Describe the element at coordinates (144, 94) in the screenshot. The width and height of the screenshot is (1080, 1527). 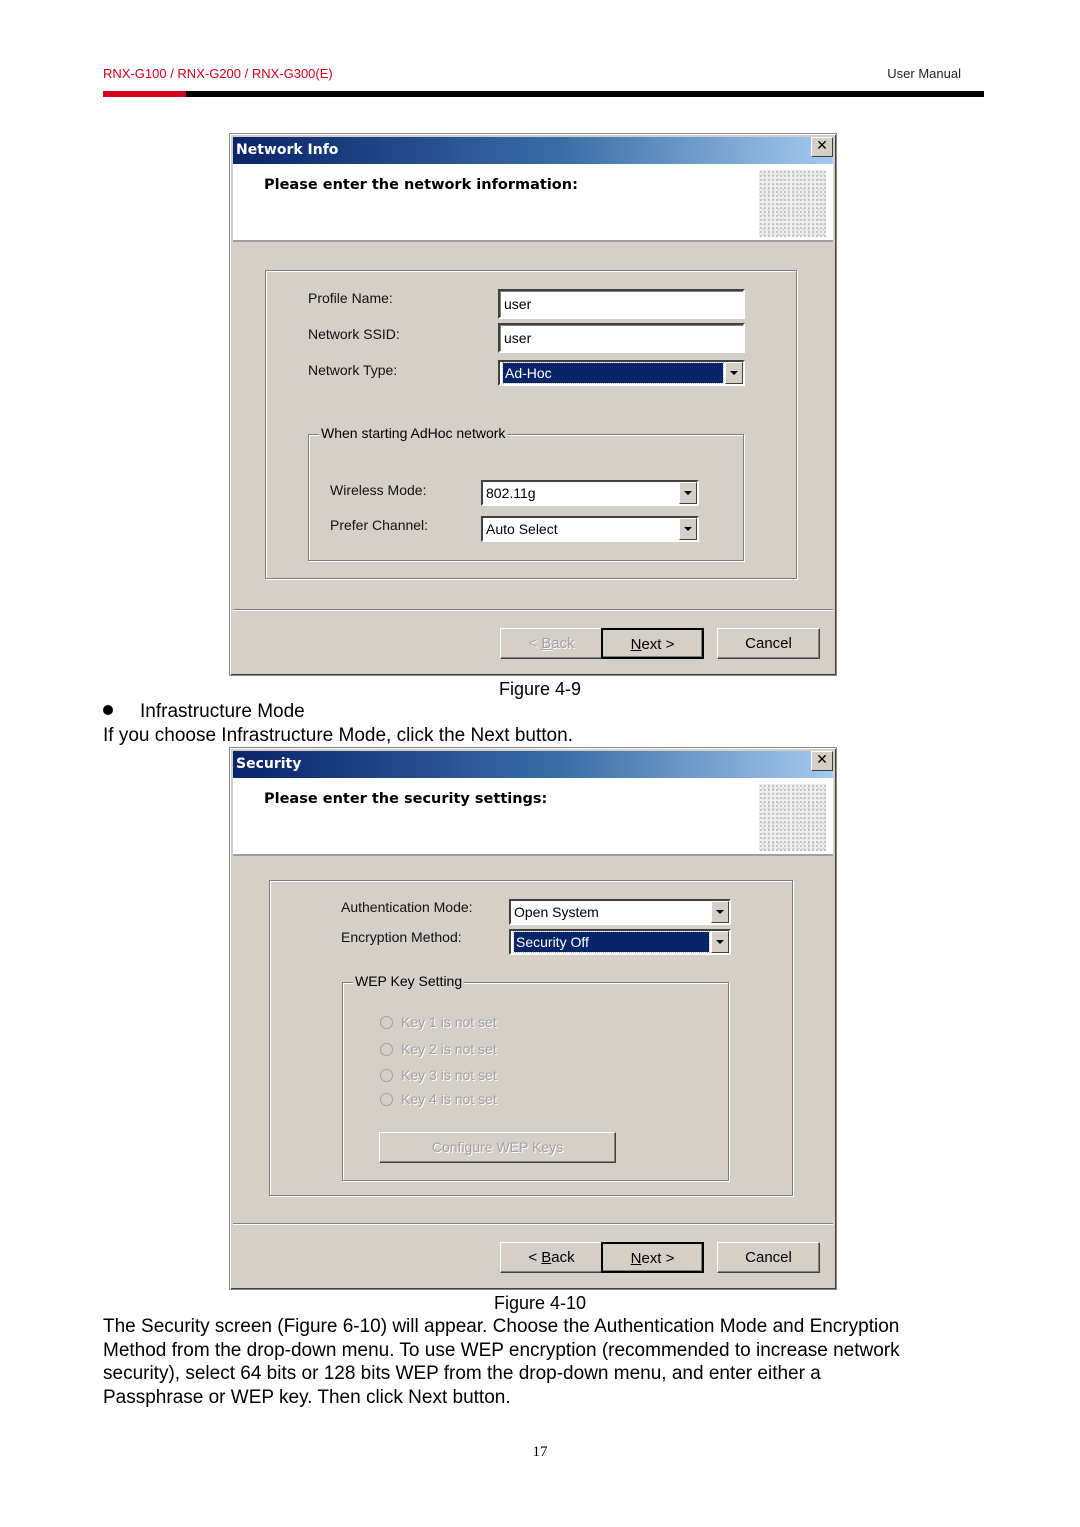
I see `header-rule-accent` at that location.